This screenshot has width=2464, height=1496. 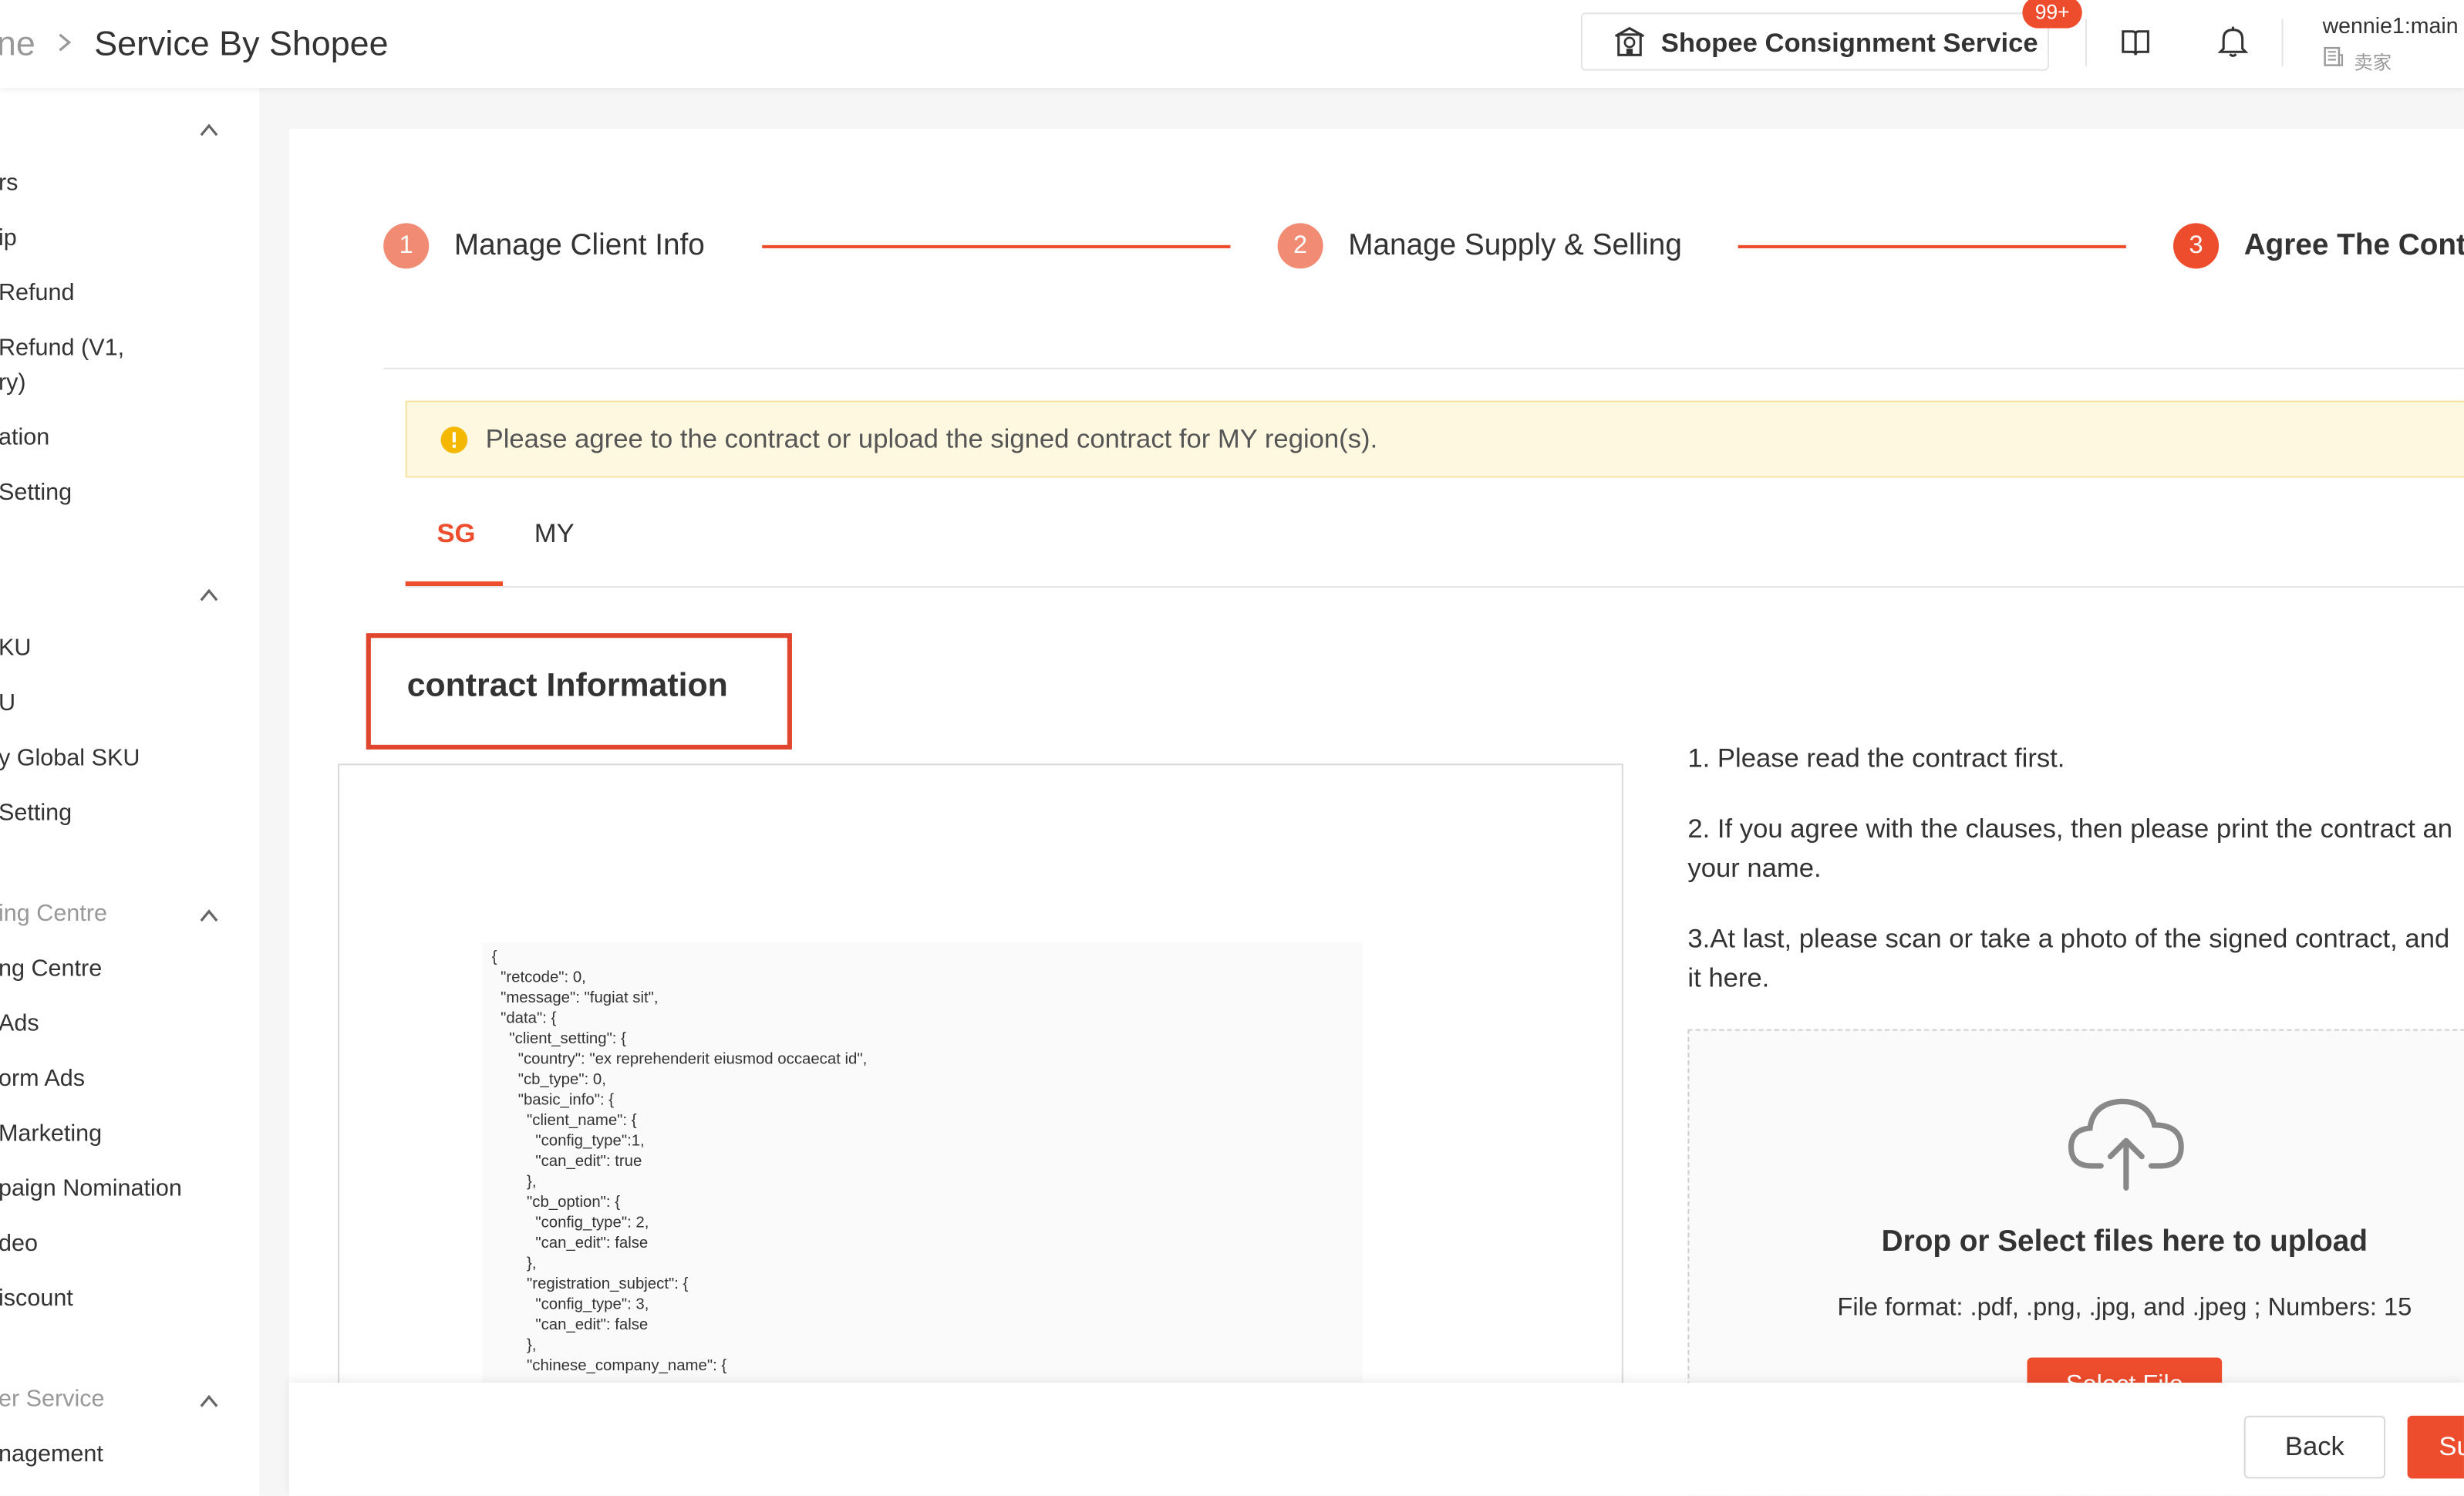 What do you see at coordinates (454, 440) in the screenshot?
I see `warning-icon` at bounding box center [454, 440].